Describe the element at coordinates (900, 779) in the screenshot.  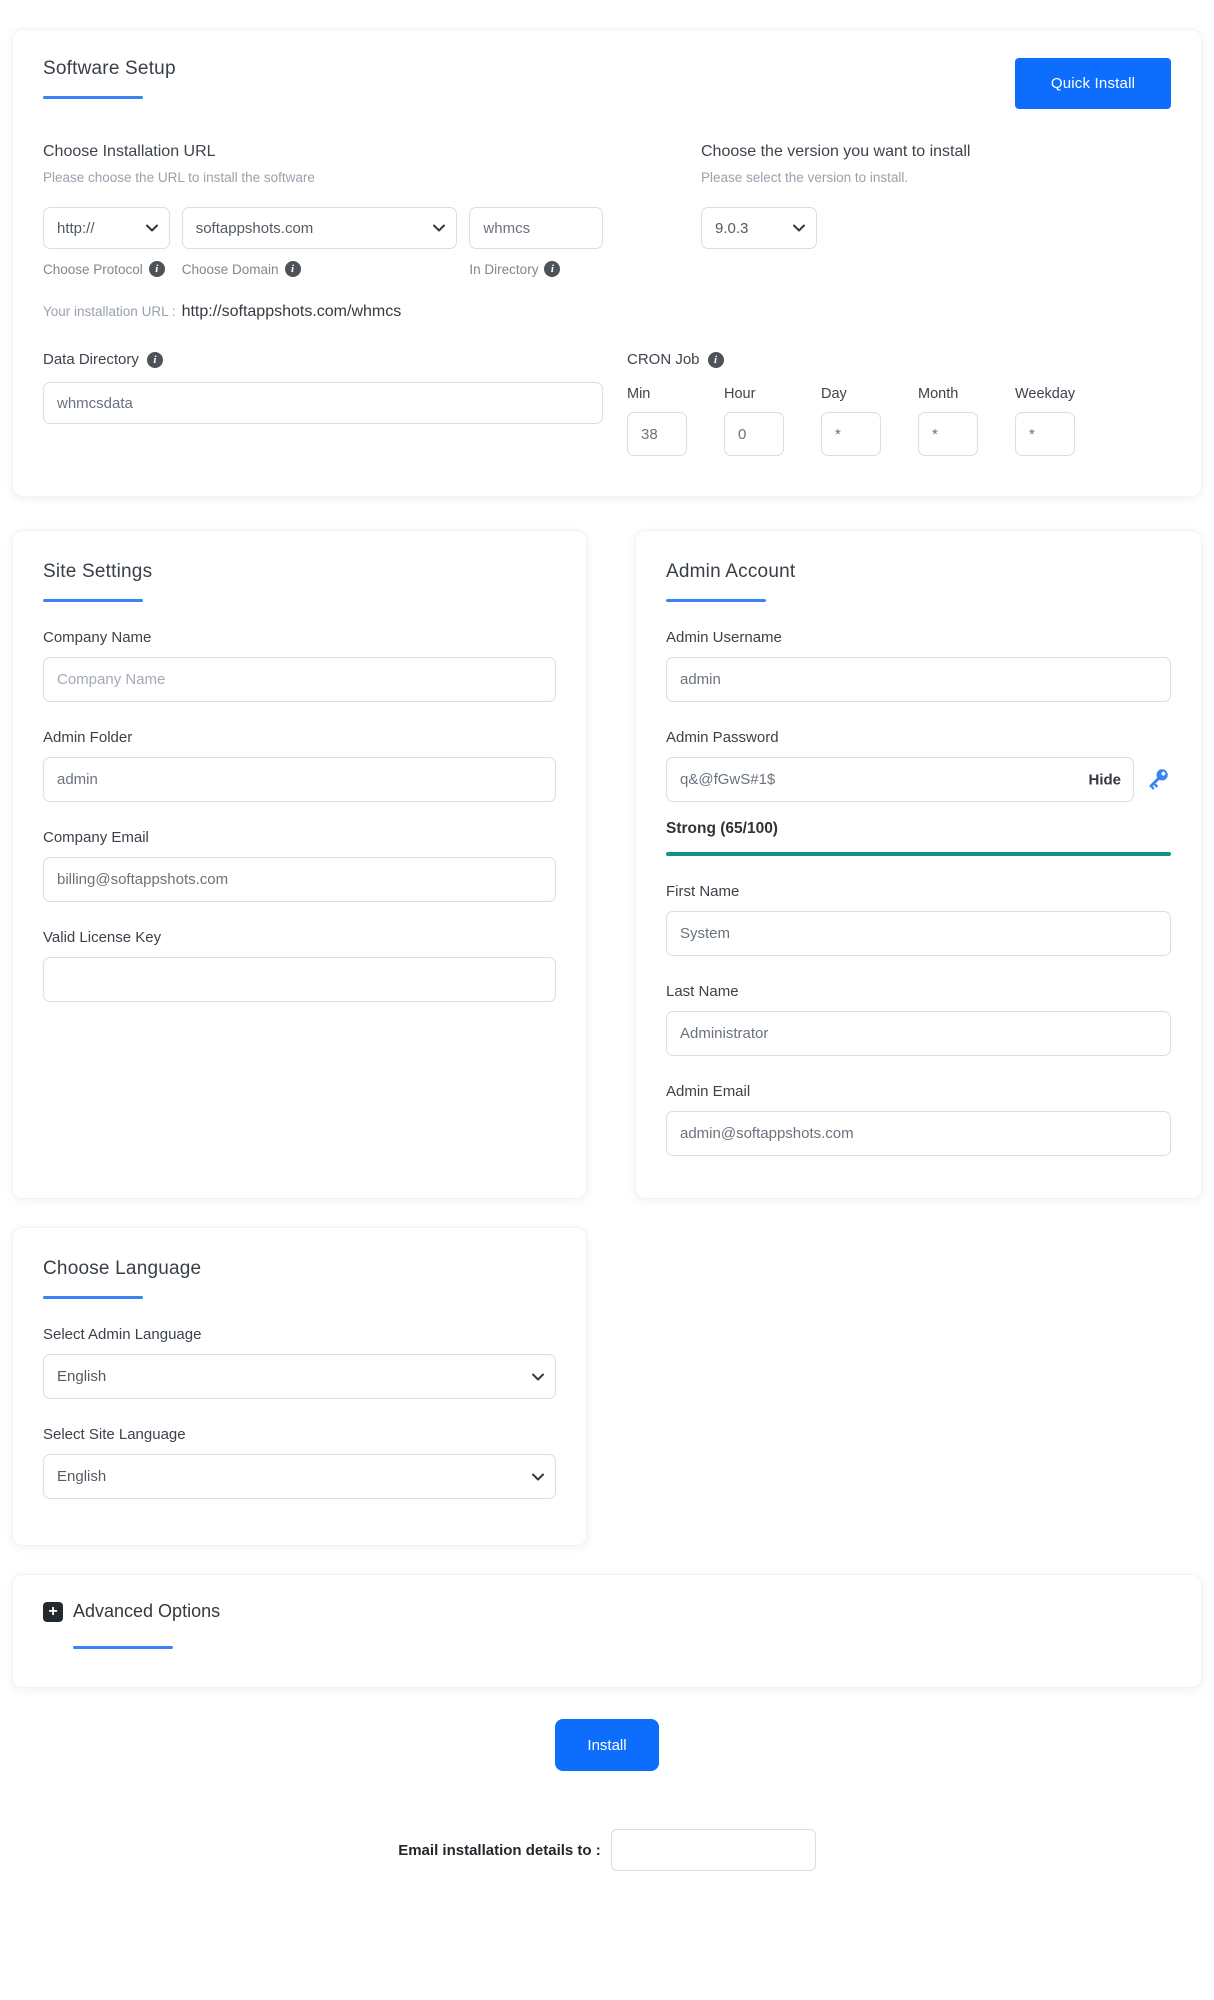
I see `admin-password-input` at that location.